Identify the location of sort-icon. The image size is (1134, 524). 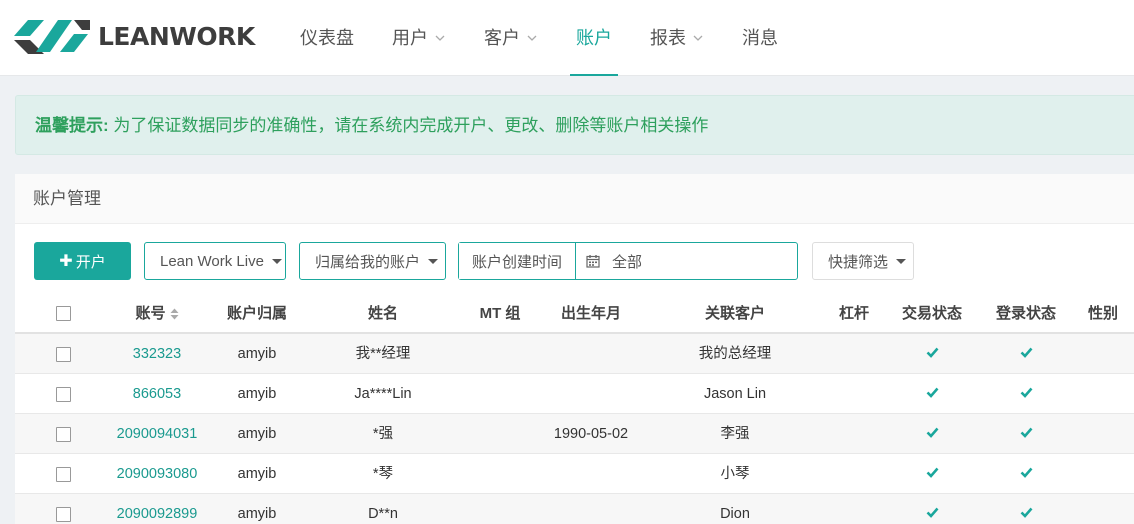
(174, 314).